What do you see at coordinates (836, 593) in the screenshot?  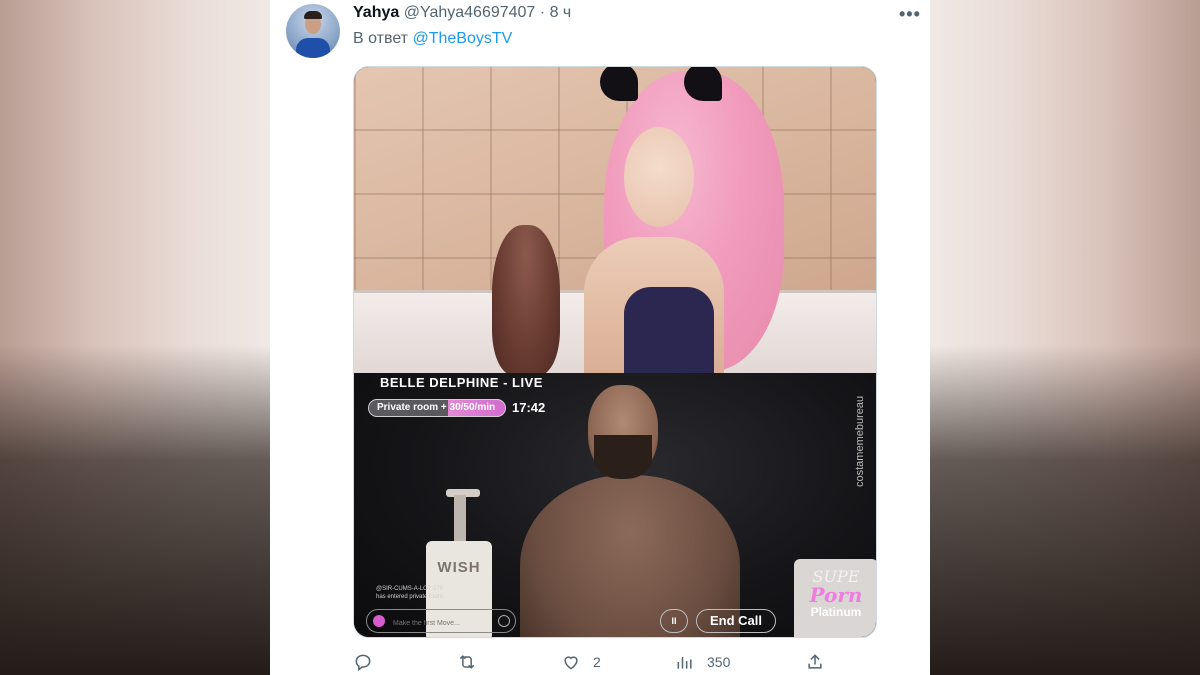 I see `brand-logo: SUPE Porn Platinum` at bounding box center [836, 593].